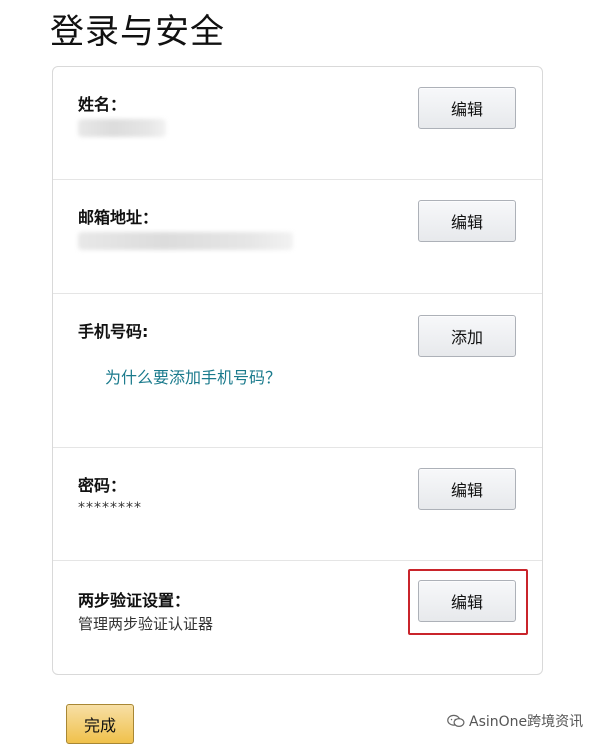 The height and width of the screenshot is (750, 615). Describe the element at coordinates (102, 104) in the screenshot. I see `name-label: 姓名：` at that location.